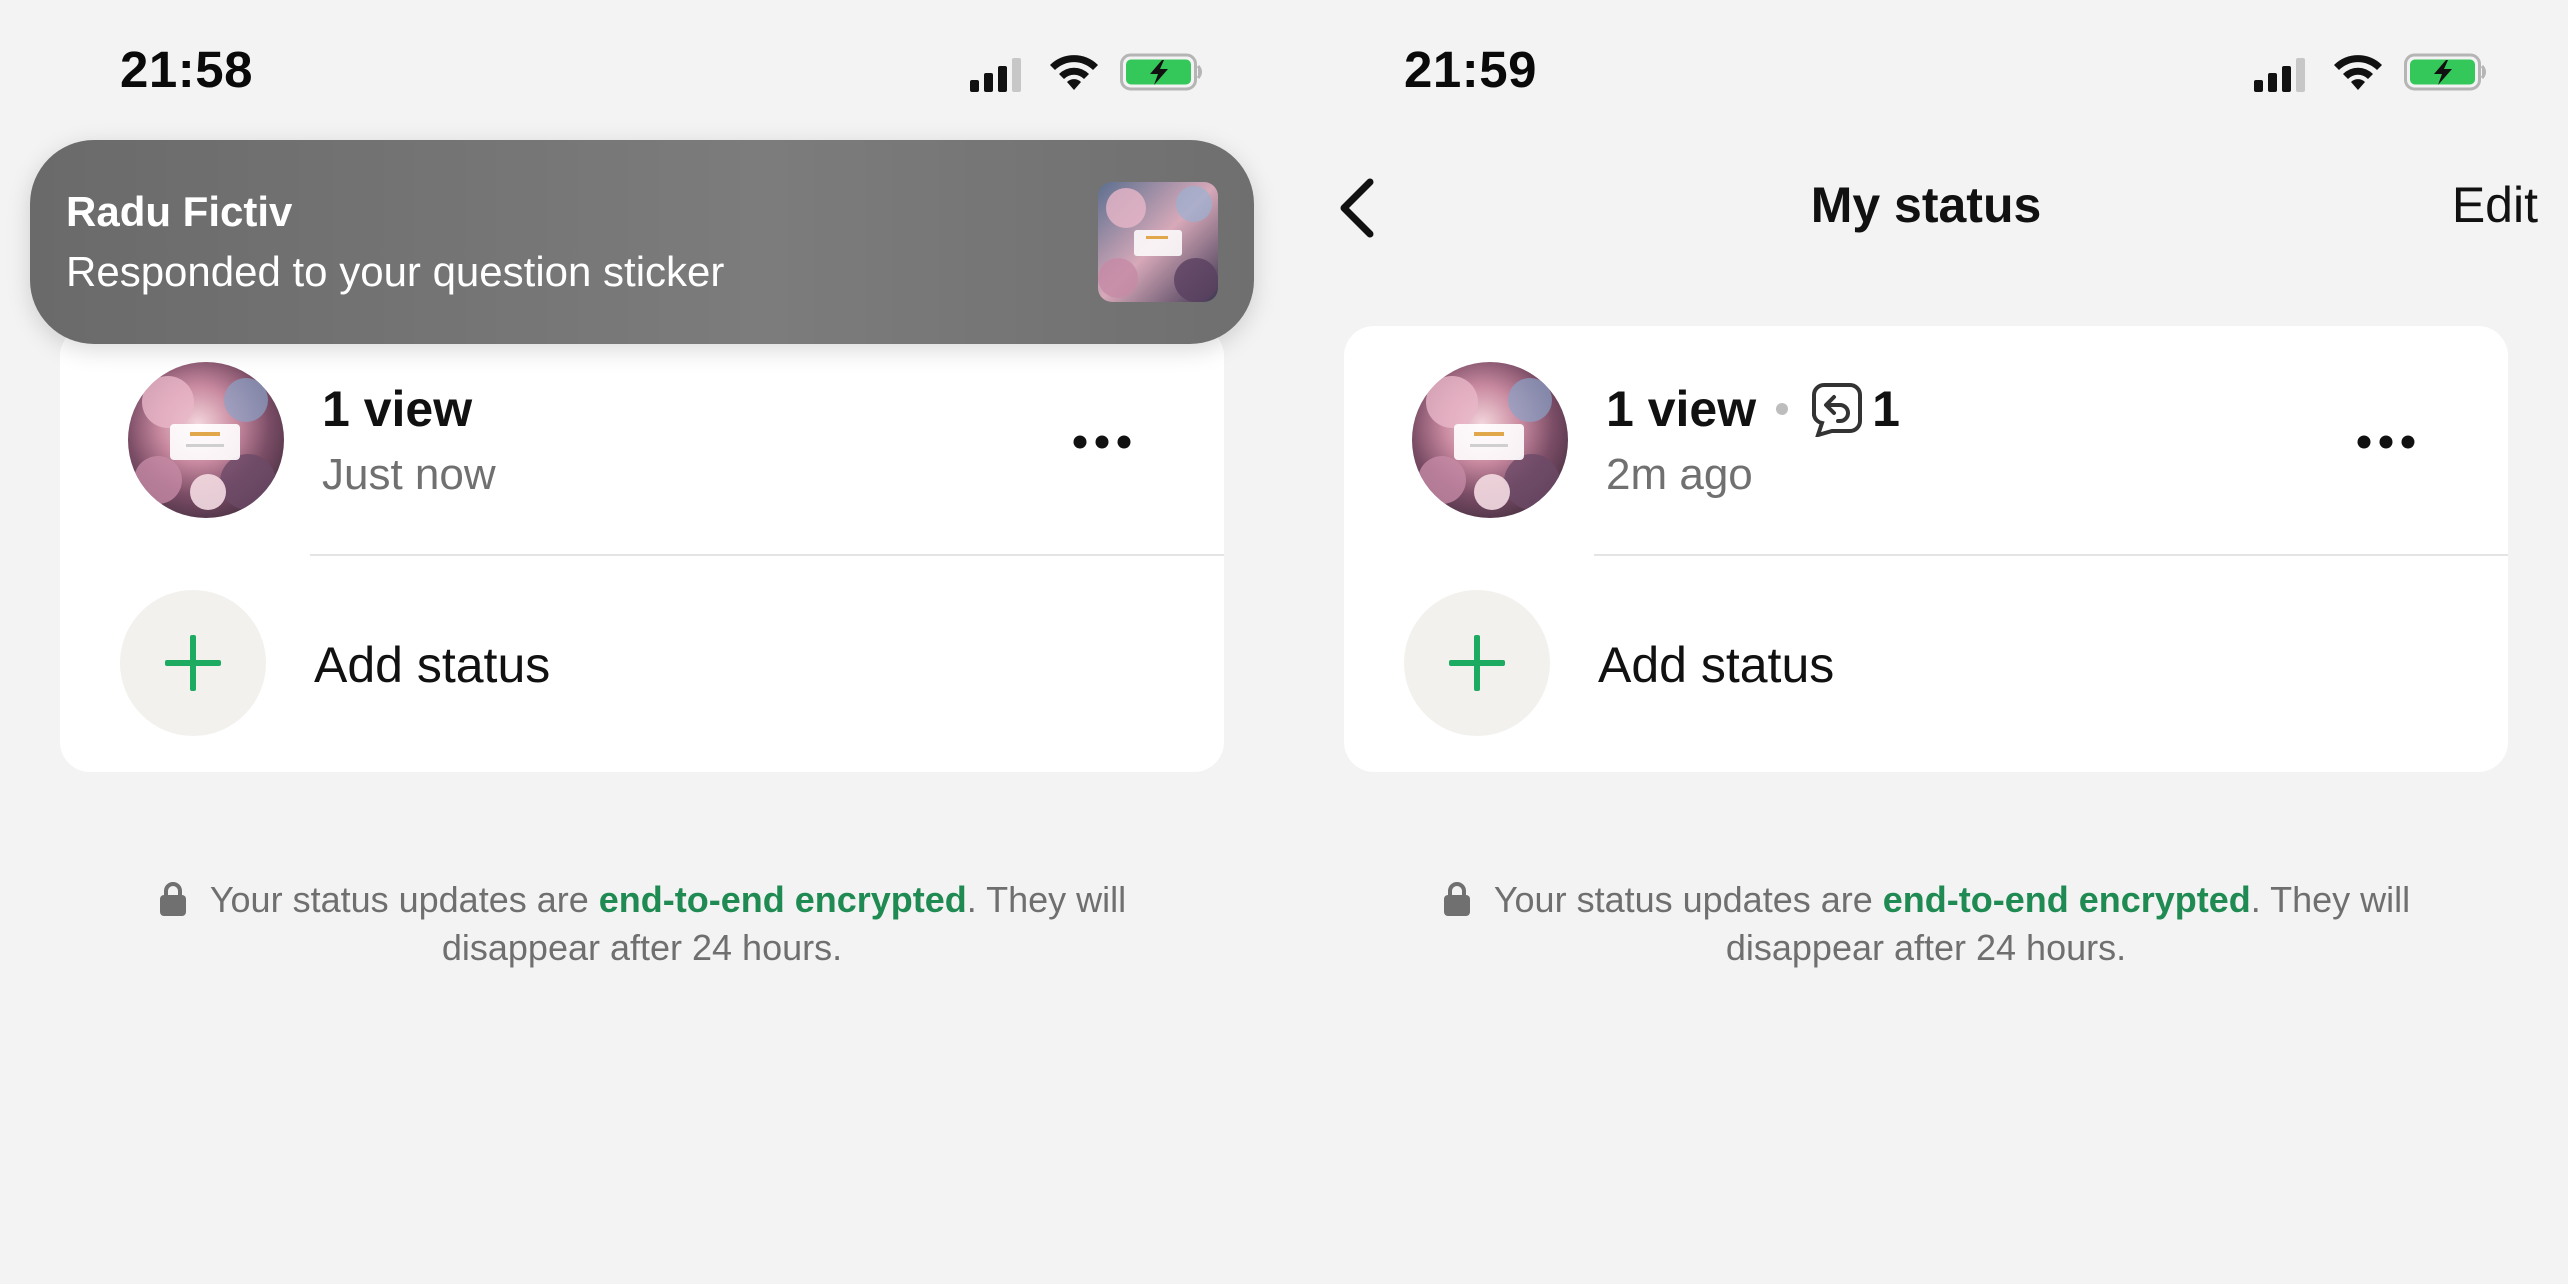  I want to click on status-time: Just now, so click(409, 474).